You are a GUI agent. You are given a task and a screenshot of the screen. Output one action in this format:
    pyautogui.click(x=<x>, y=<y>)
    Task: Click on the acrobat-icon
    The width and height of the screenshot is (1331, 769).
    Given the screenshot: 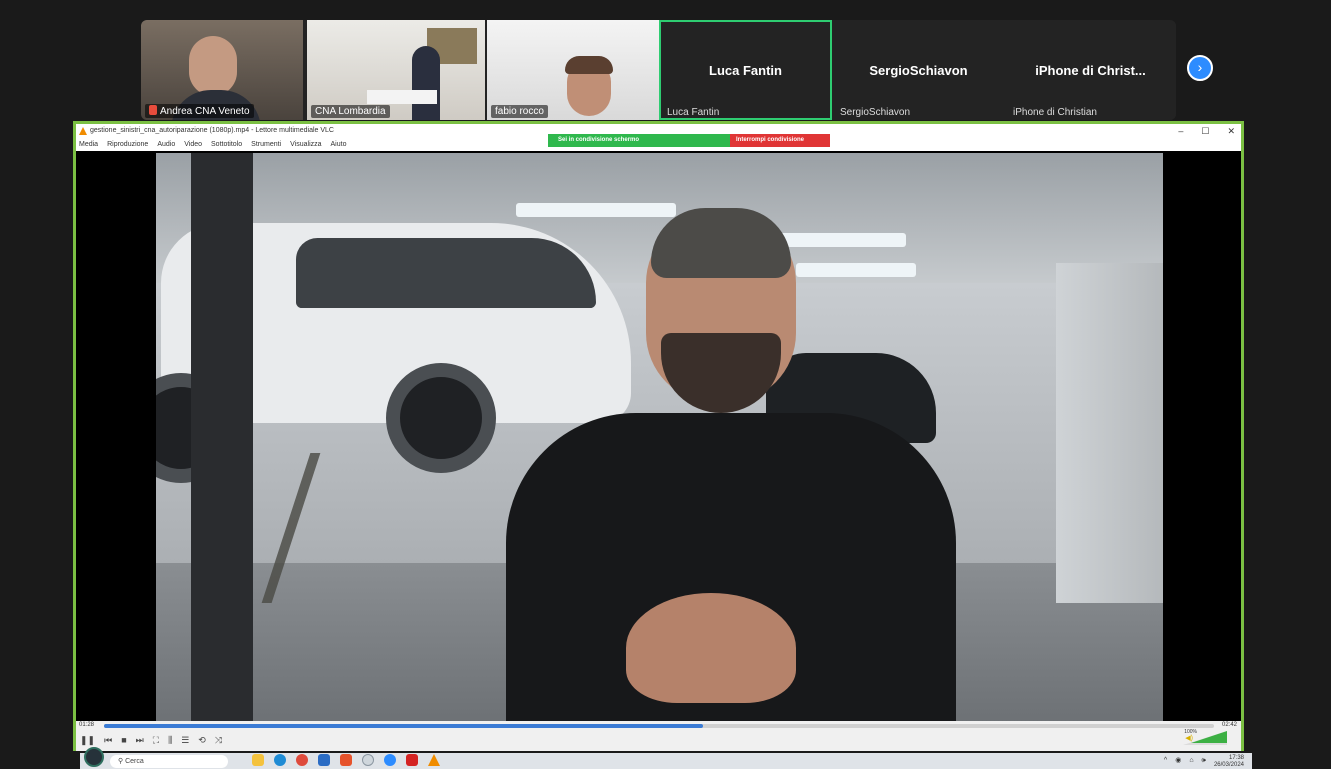 What is the action you would take?
    pyautogui.click(x=412, y=760)
    